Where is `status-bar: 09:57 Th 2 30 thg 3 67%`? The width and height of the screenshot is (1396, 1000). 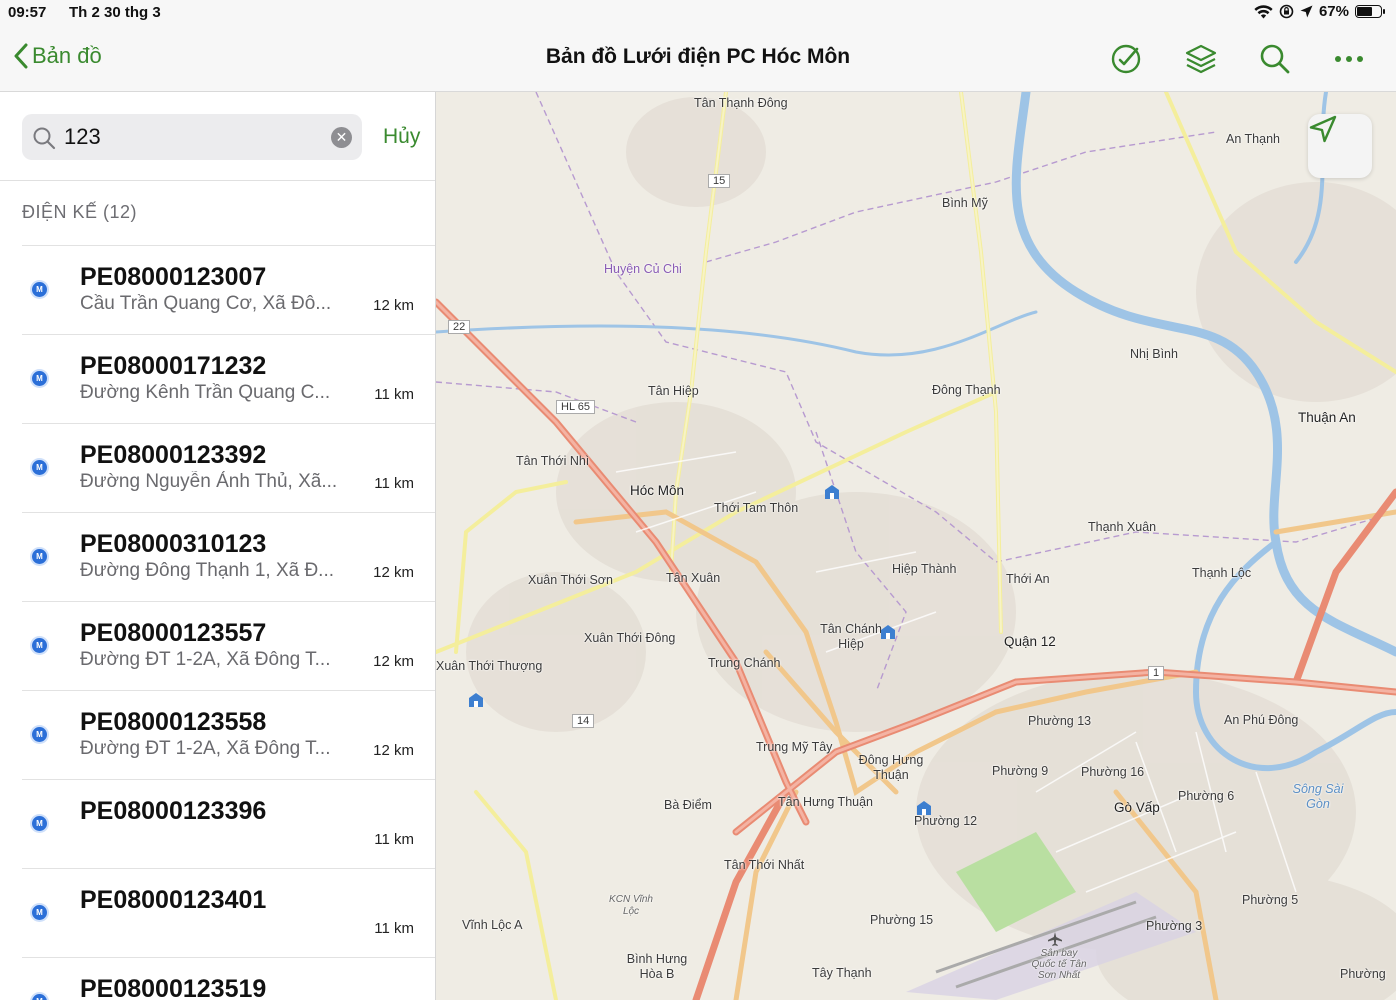 status-bar: 09:57 Th 2 30 thg 3 67% is located at coordinates (698, 13).